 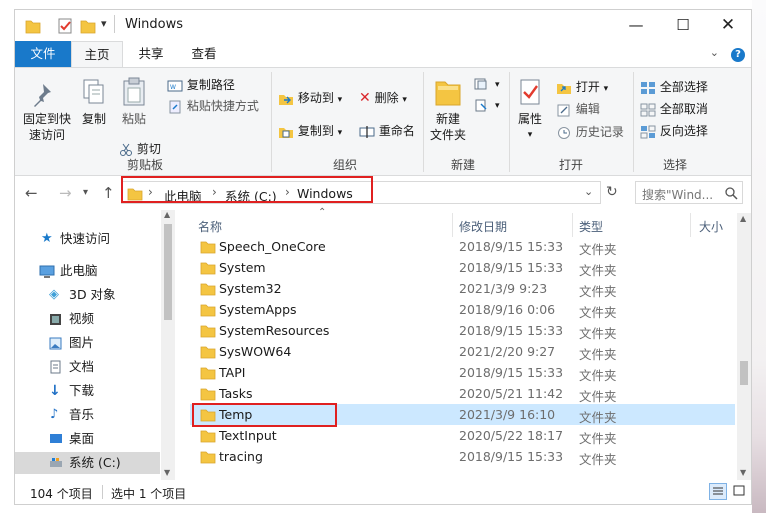 What do you see at coordinates (711, 226) in the screenshot?
I see `column-size: 大小` at bounding box center [711, 226].